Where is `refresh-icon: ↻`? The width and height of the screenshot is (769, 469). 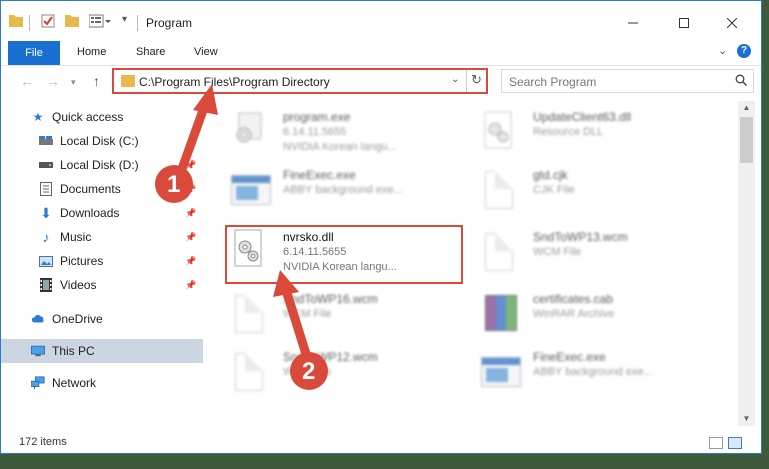
refresh-icon: ↻ is located at coordinates (476, 80).